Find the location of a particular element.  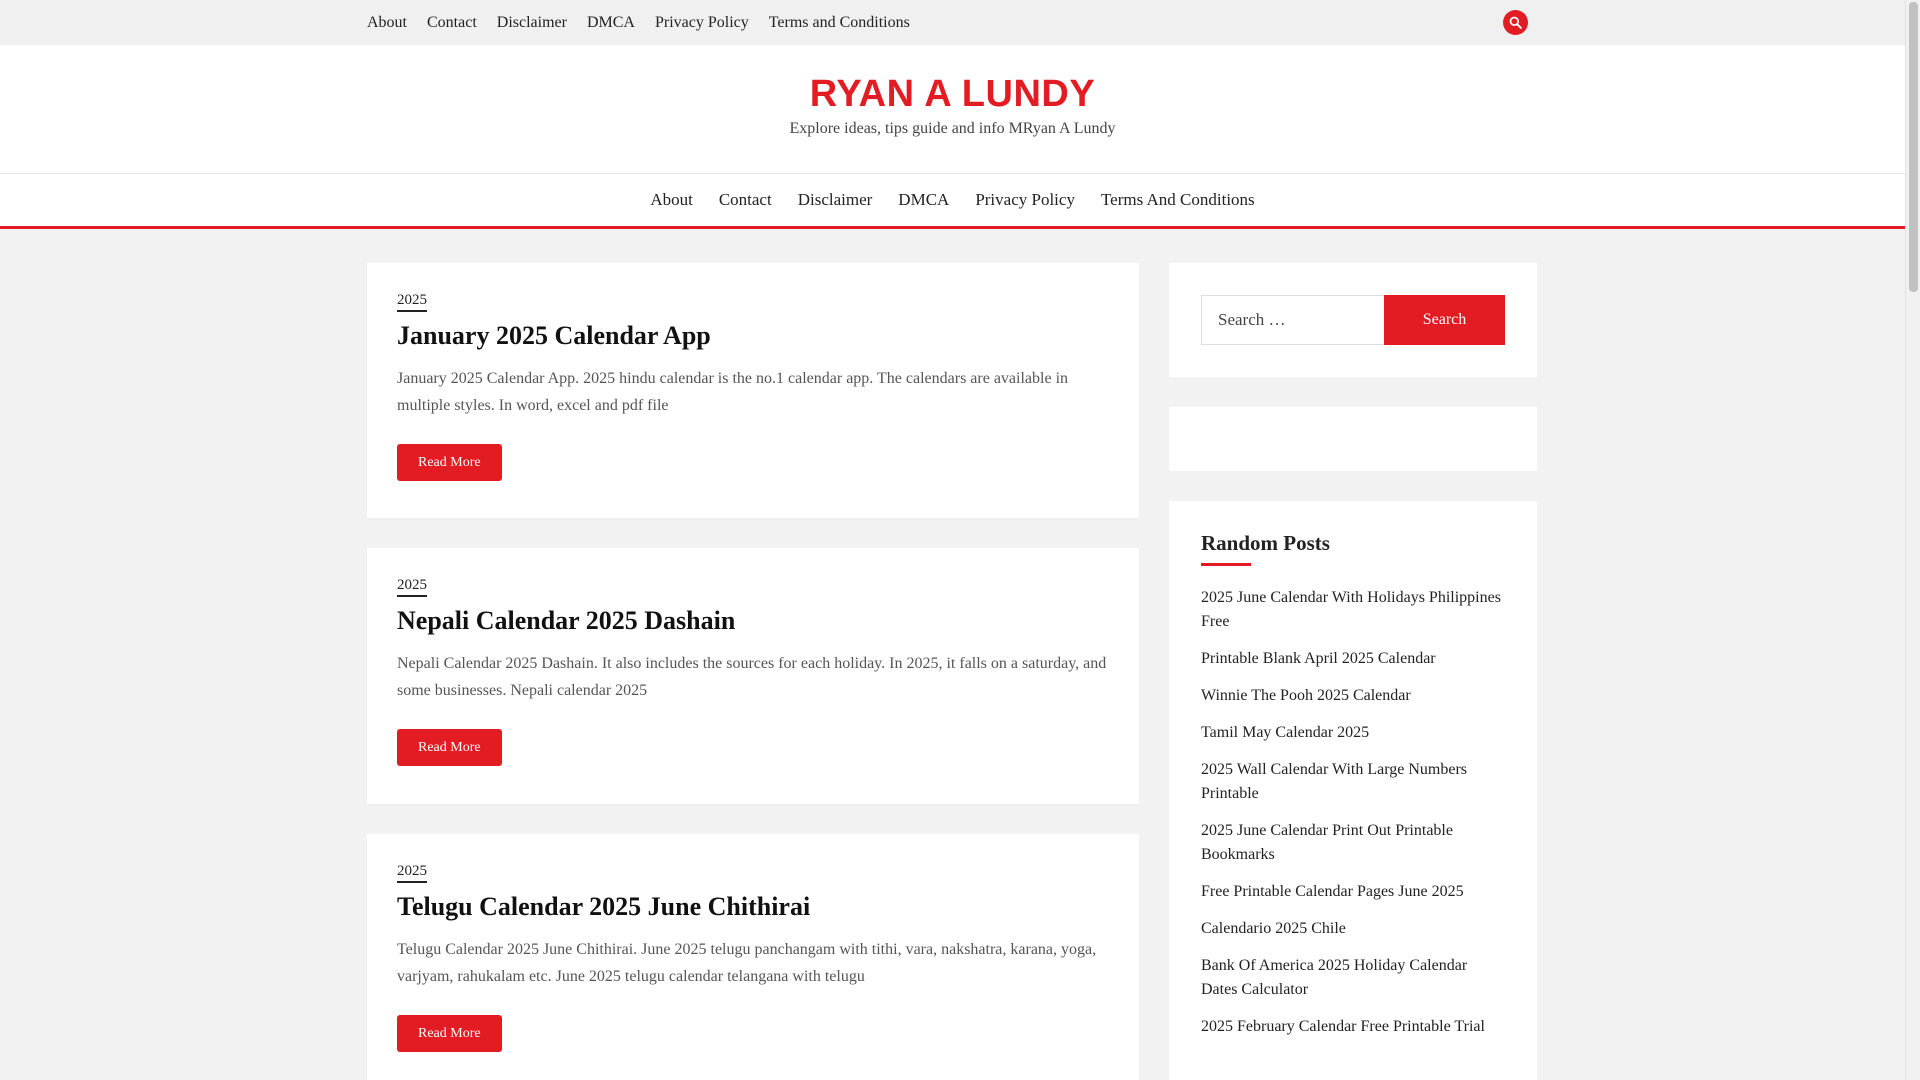

random-post-link: Winnie The Pooh 2025 Calendar is located at coordinates (1306, 695).